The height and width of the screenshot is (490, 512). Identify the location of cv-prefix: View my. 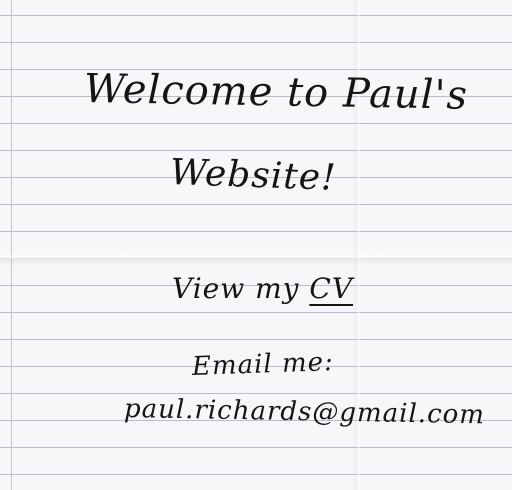
(241, 288).